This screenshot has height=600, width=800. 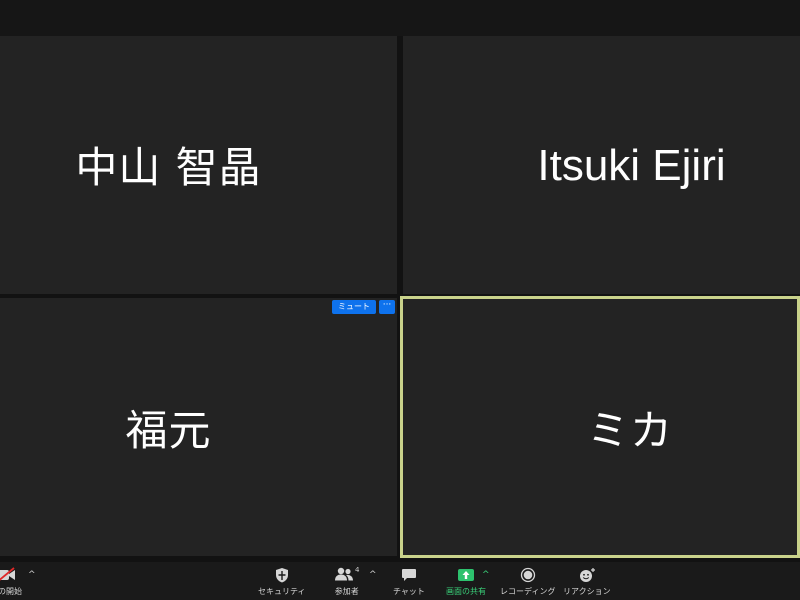 What do you see at coordinates (373, 575) in the screenshot?
I see `participants-options-caret: ^` at bounding box center [373, 575].